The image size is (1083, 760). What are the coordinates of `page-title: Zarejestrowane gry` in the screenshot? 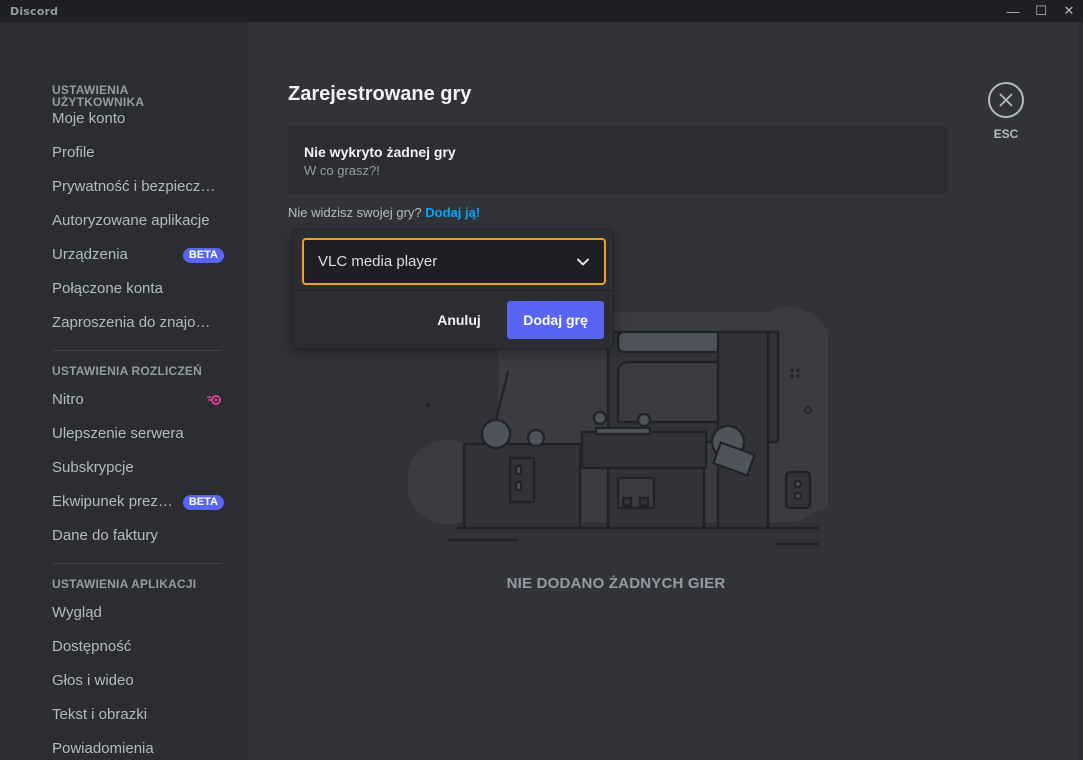 It's located at (380, 94).